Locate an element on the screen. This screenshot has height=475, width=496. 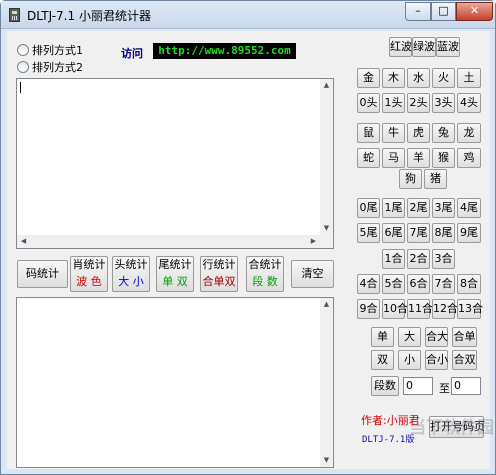
text-caret is located at coordinates (20, 87).